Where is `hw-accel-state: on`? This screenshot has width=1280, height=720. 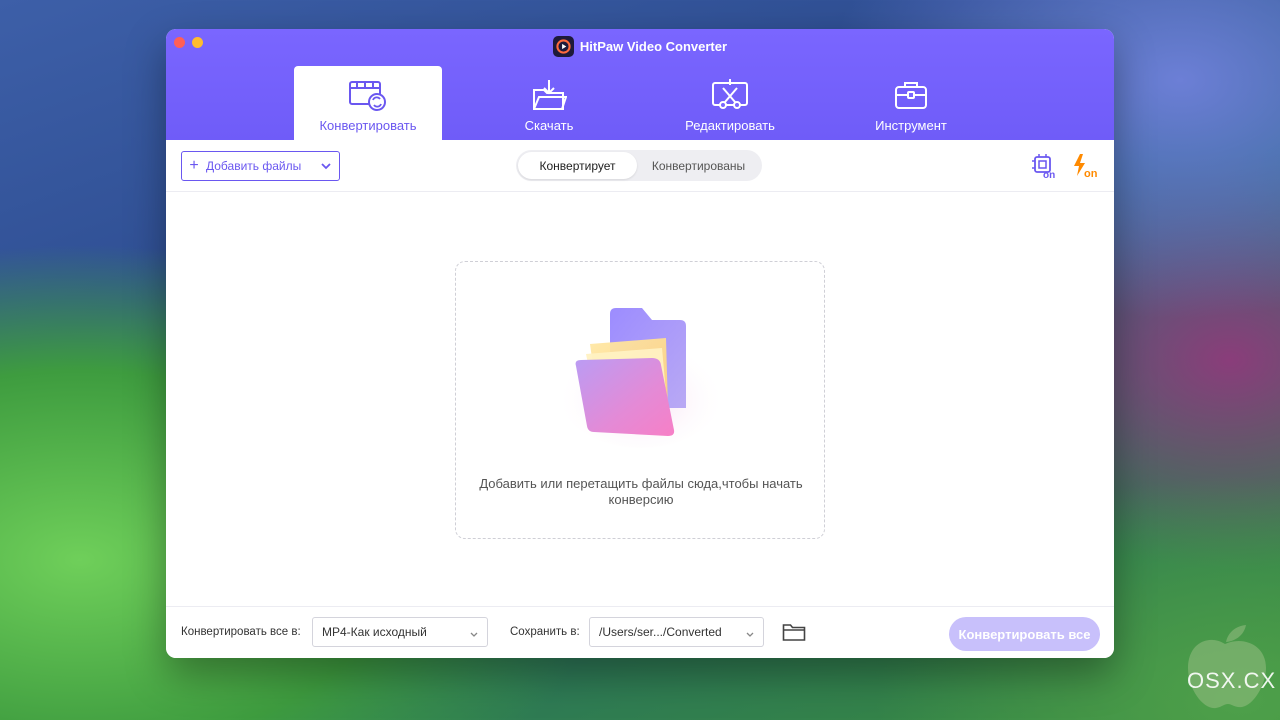
hw-accel-state: on is located at coordinates (1049, 174).